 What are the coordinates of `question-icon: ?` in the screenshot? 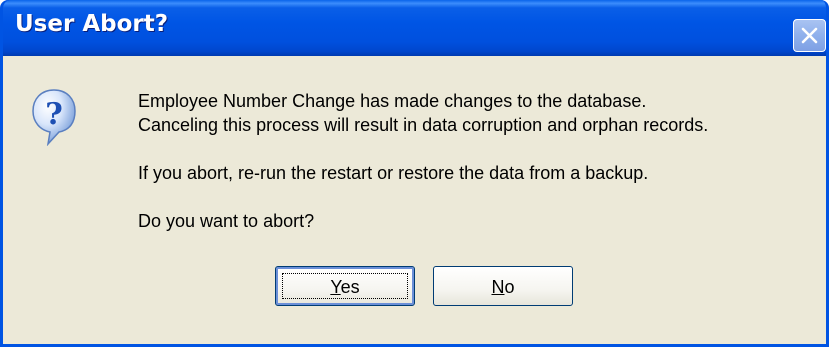 It's located at (54, 117).